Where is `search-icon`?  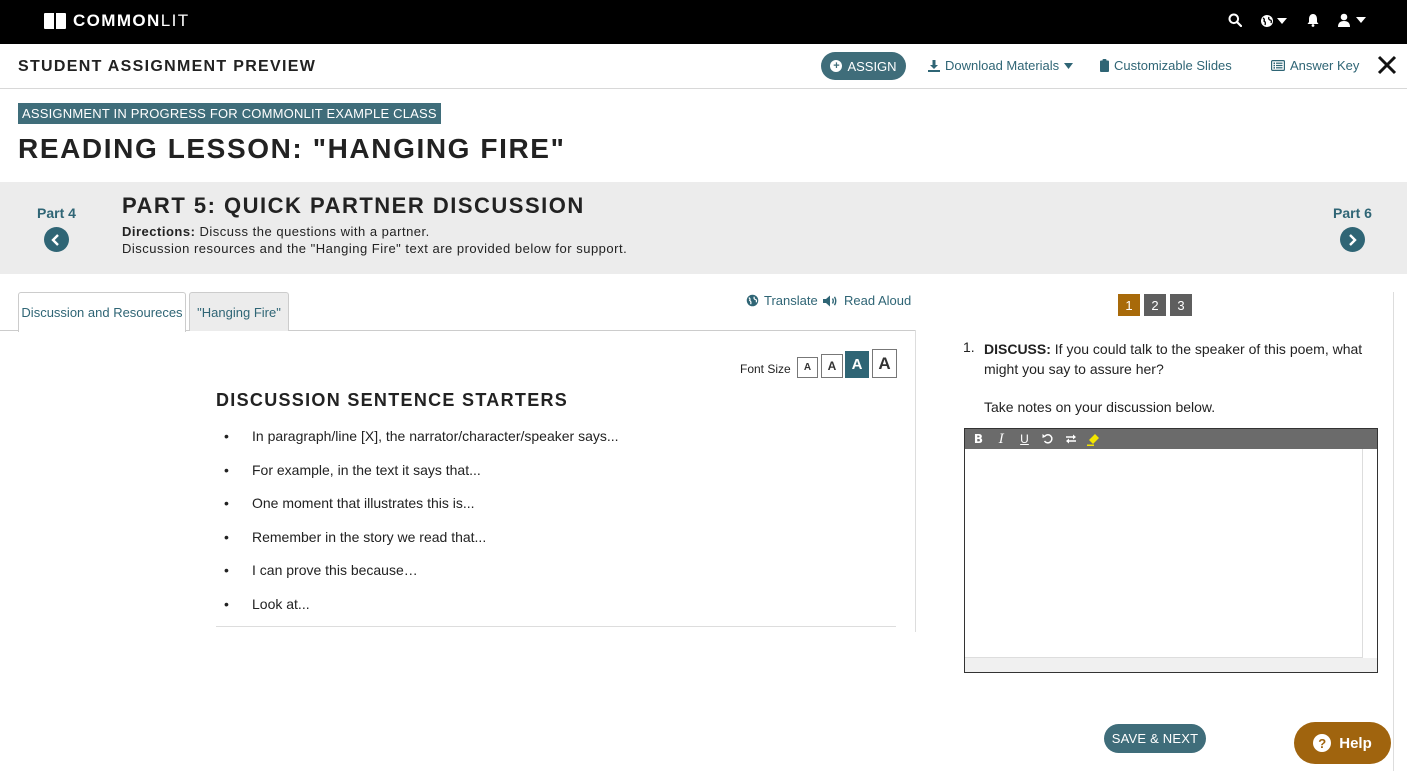
search-icon is located at coordinates (1235, 20).